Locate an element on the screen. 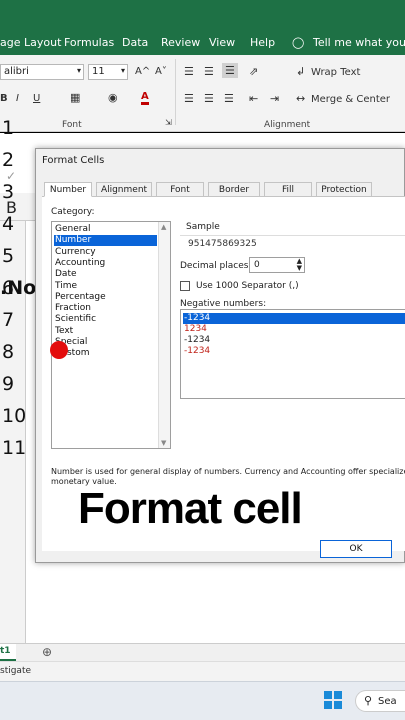 This screenshot has width=405, height=720. ok-button: OK is located at coordinates (356, 549).